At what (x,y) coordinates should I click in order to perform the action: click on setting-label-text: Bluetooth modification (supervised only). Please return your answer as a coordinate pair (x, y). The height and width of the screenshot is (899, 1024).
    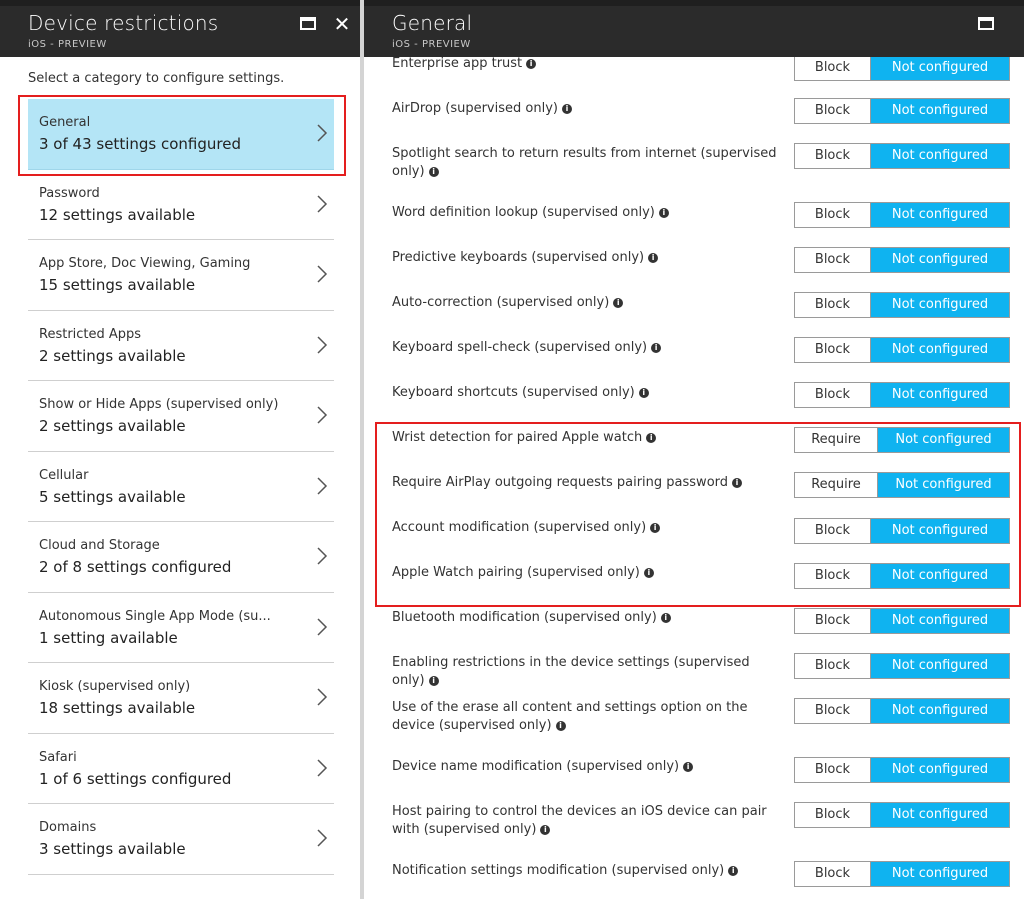
    Looking at the image, I should click on (524, 617).